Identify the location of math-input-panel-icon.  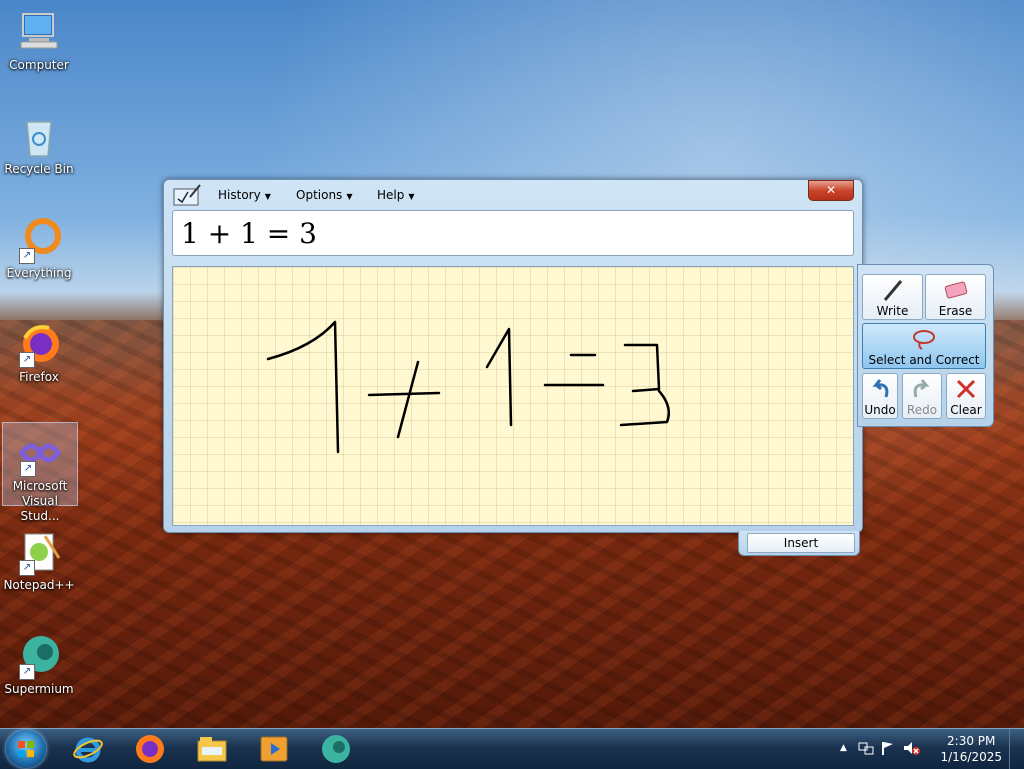
(187, 195).